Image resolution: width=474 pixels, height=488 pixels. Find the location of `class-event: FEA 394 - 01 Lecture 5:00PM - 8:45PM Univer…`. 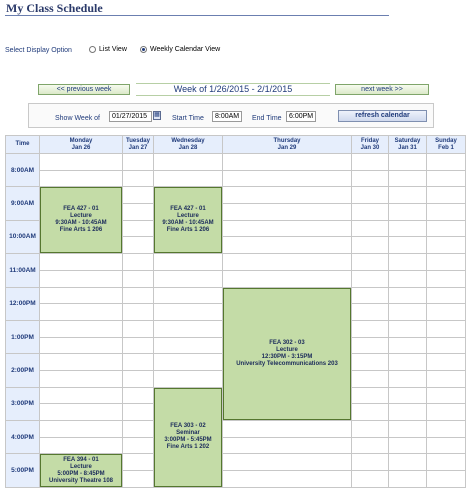

class-event: FEA 394 - 01 Lecture 5:00PM - 8:45PM Univer… is located at coordinates (81, 470).